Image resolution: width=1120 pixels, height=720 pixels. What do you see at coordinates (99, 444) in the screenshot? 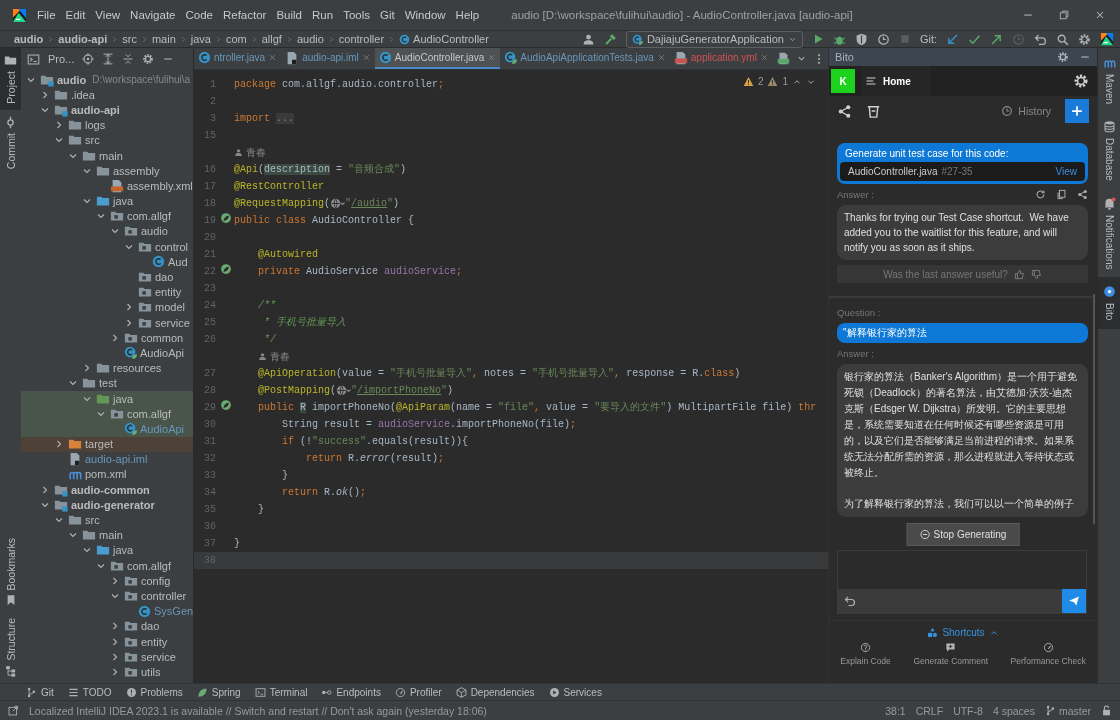
I see `tree-item: target` at bounding box center [99, 444].